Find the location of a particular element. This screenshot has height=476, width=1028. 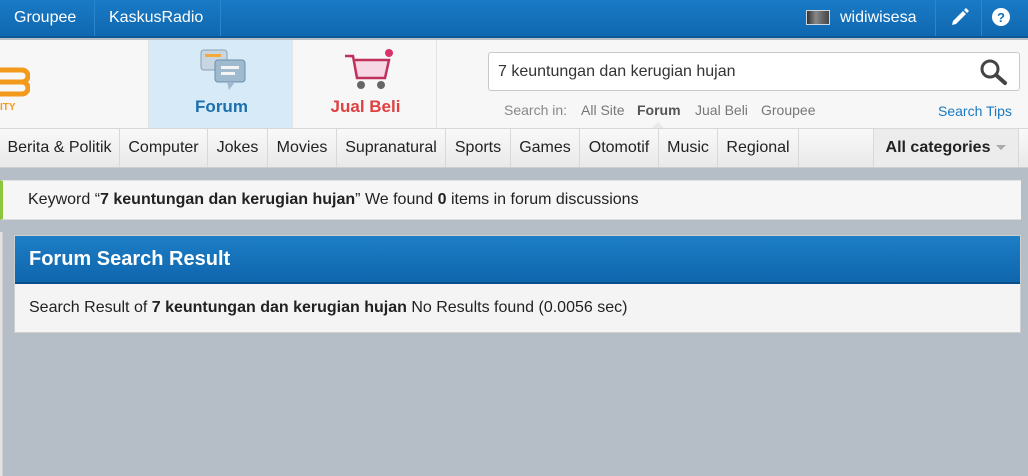

help-icon: ? is located at coordinates (1004, 18).